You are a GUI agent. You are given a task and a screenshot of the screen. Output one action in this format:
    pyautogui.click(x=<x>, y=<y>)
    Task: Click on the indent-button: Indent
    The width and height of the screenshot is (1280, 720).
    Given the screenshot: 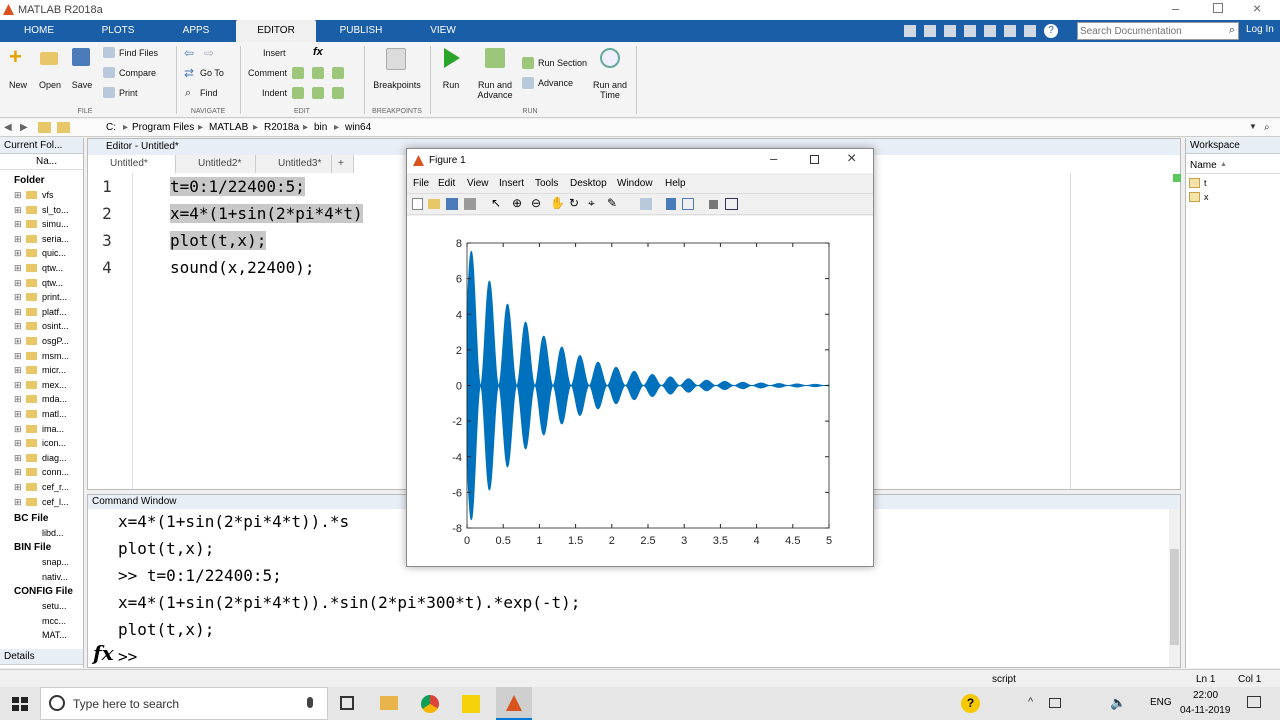 What is the action you would take?
    pyautogui.click(x=274, y=93)
    